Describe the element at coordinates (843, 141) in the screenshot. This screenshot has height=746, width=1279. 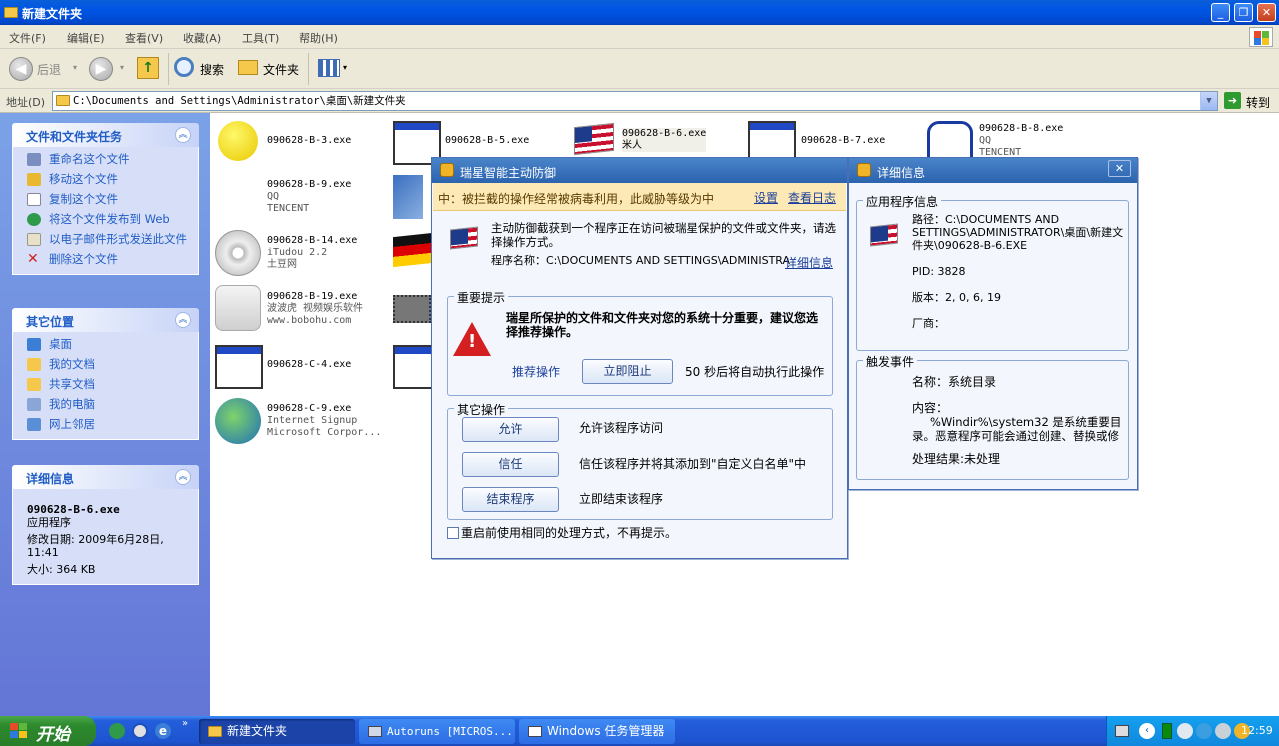
I see `file-item: 090628-B-7.exe` at that location.